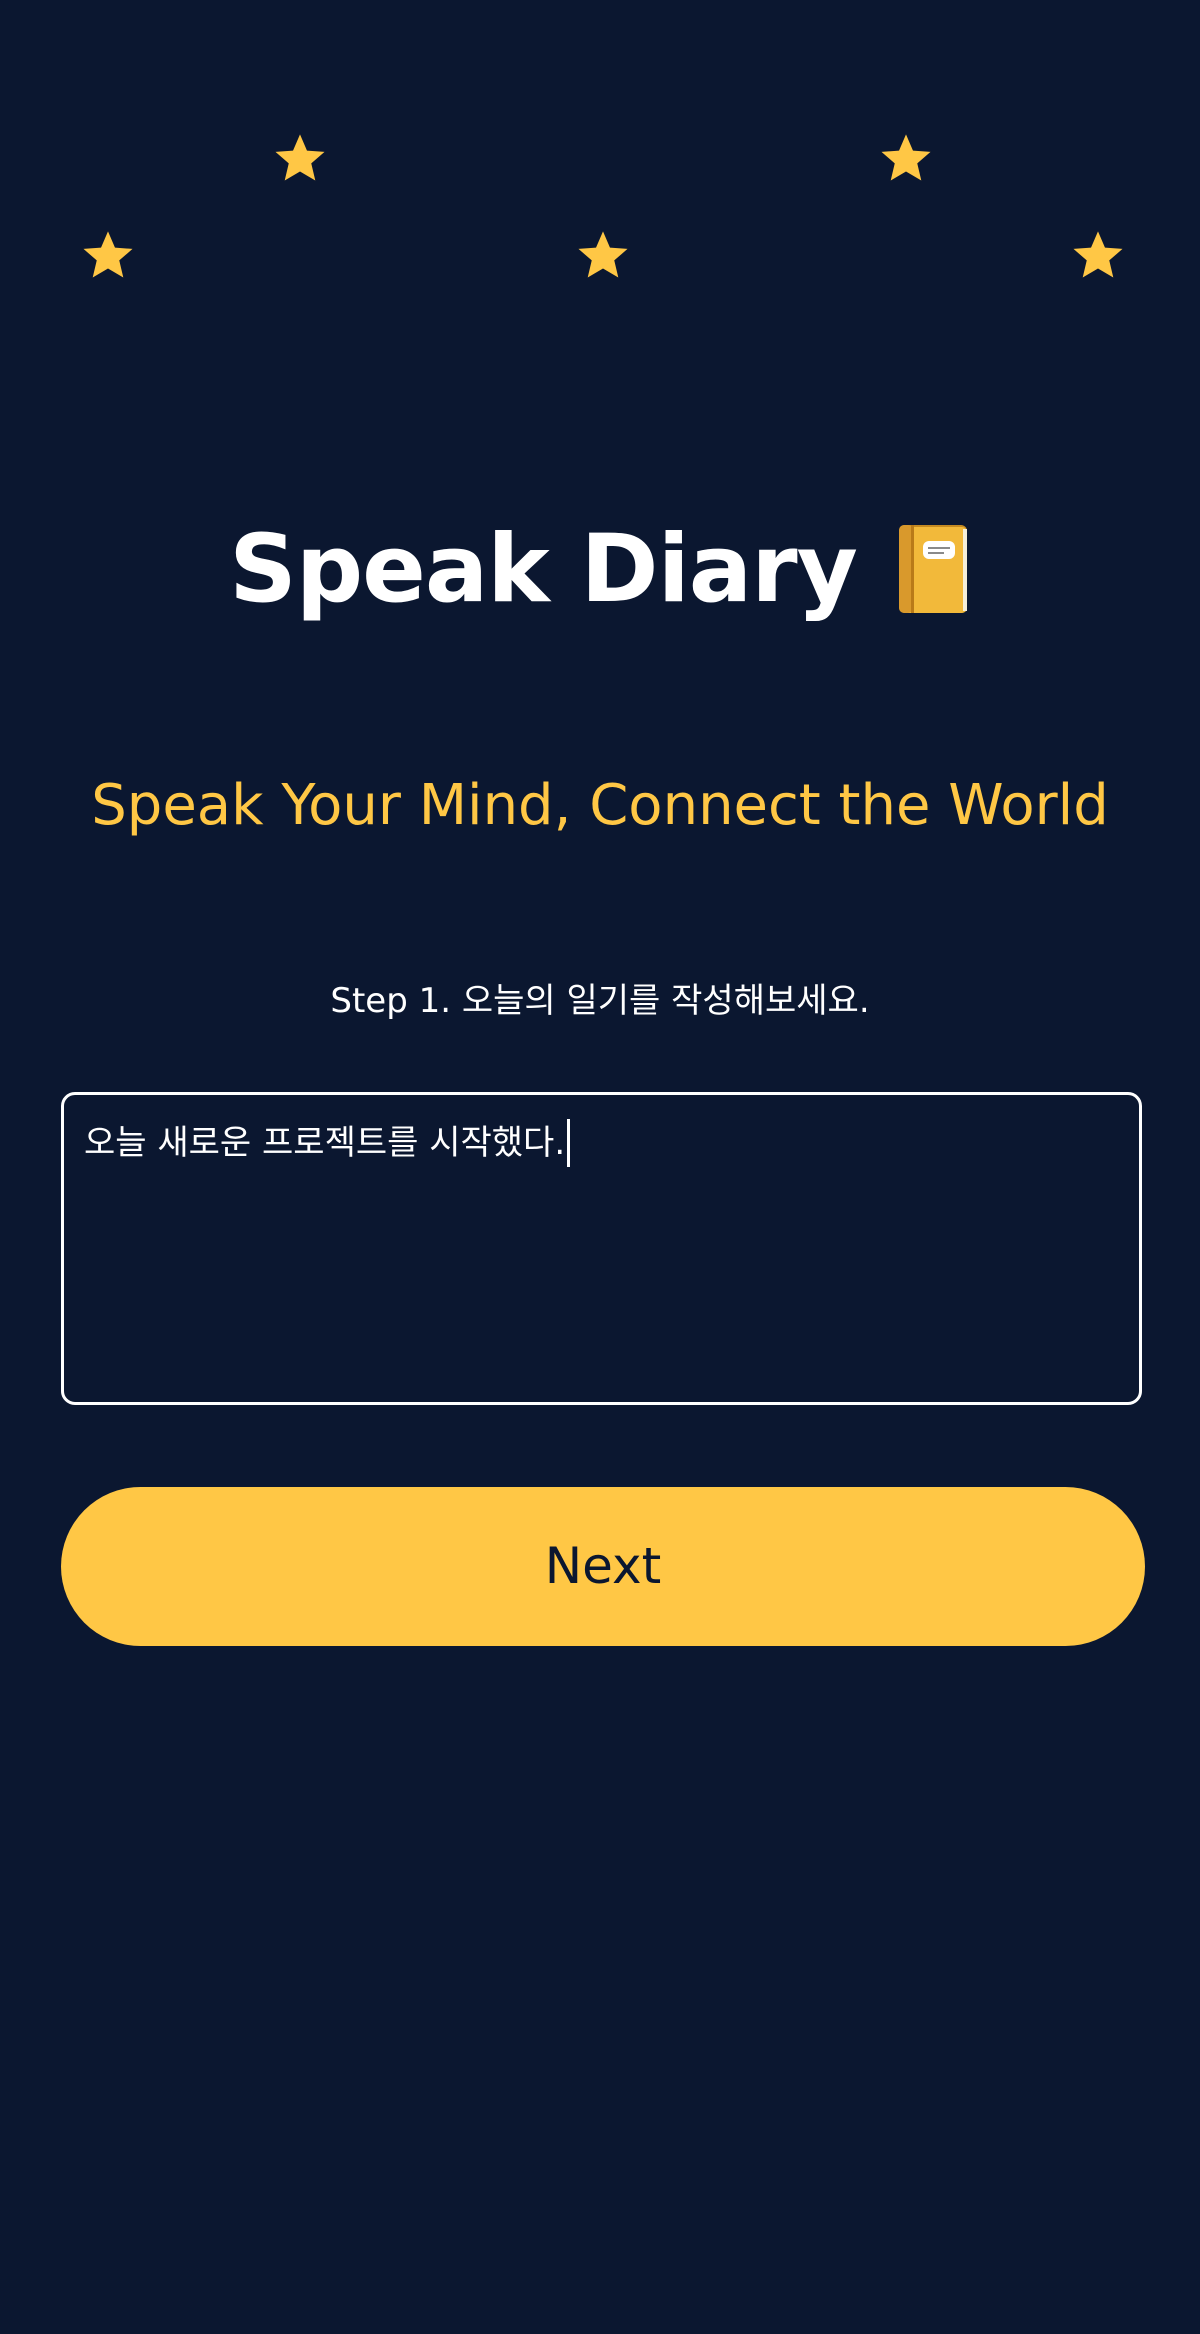 Image resolution: width=1200 pixels, height=2334 pixels. What do you see at coordinates (932, 570) in the screenshot?
I see `notebook-icon` at bounding box center [932, 570].